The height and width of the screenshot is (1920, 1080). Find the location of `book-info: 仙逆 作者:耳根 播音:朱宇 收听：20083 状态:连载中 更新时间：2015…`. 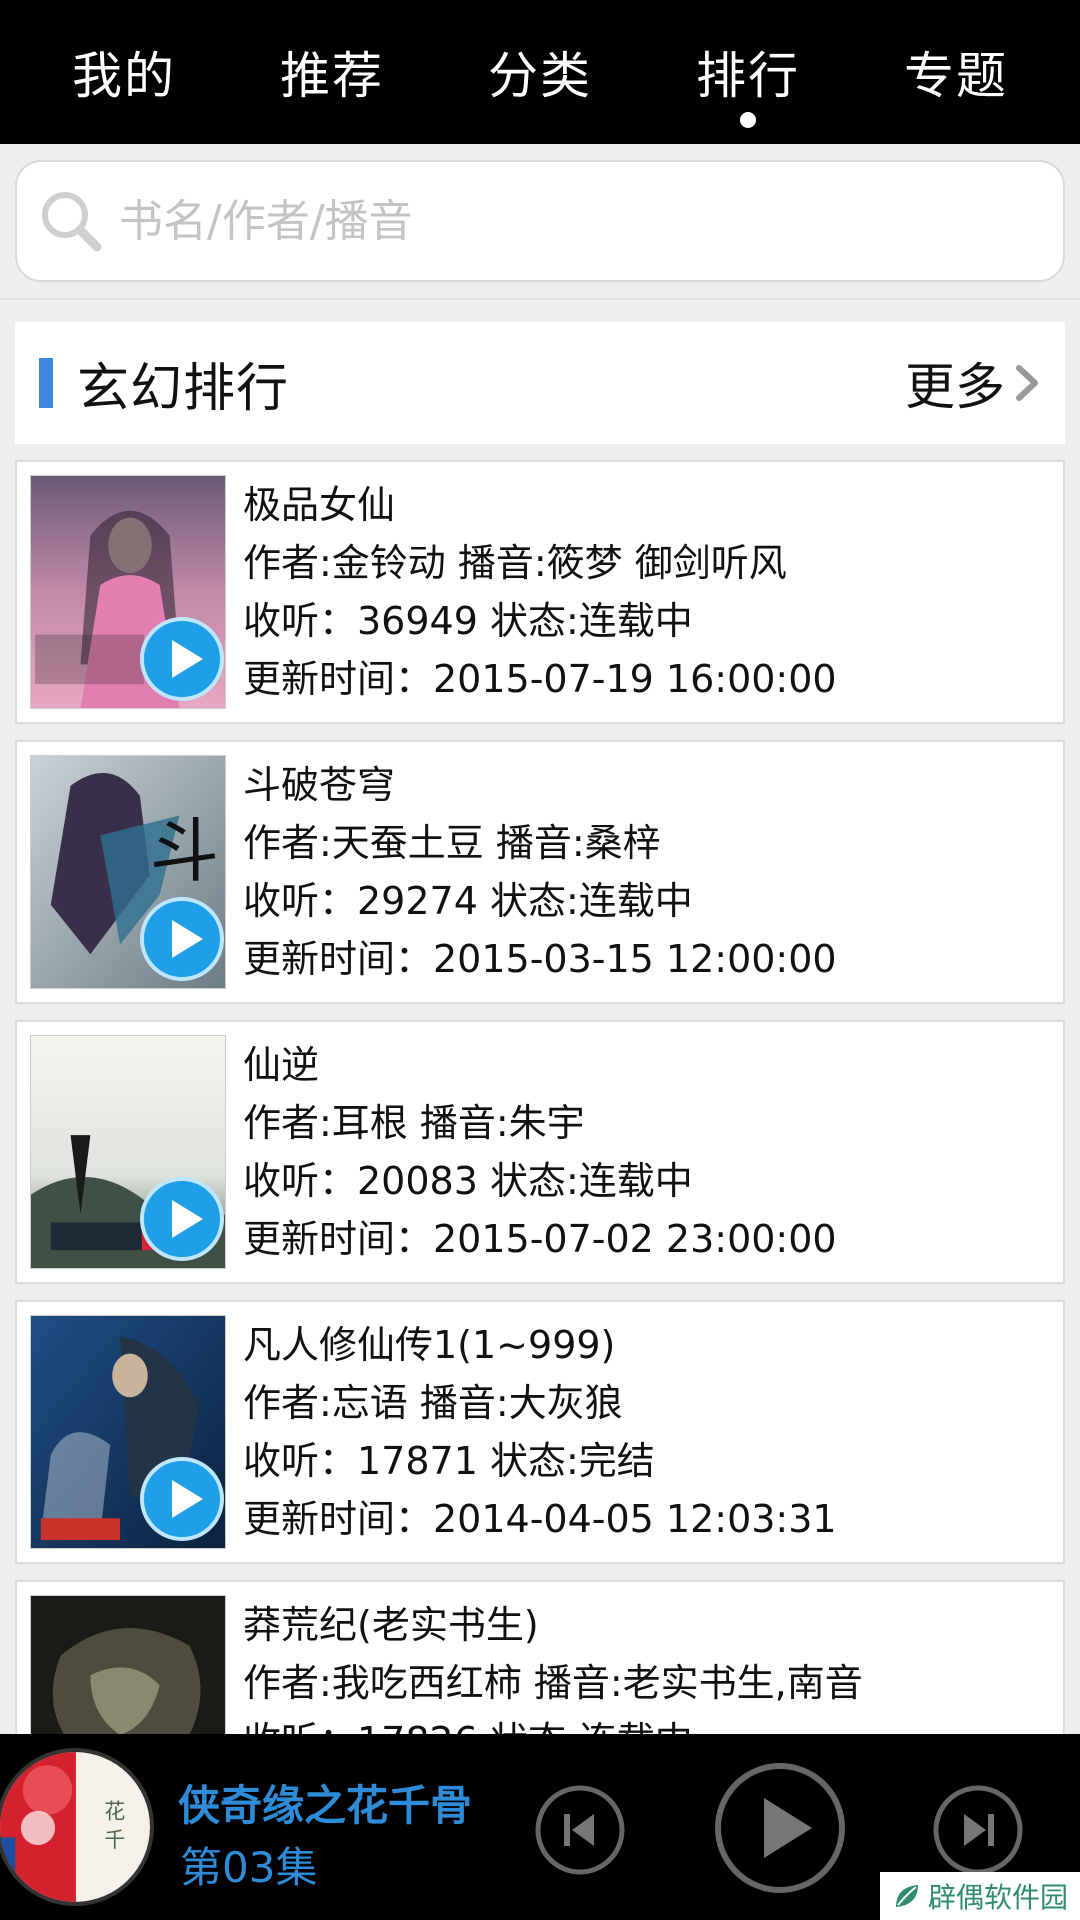

book-info: 仙逆 作者:耳根 播音:朱宇 收听：20083 状态:连载中 更新时间：2015… is located at coordinates (648, 1152).